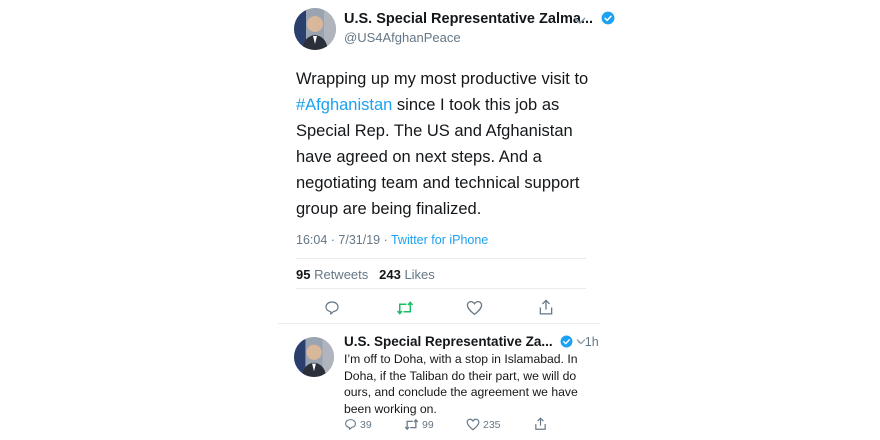 The image size is (880, 440). What do you see at coordinates (492, 424) in the screenshot?
I see `like-count: 235` at bounding box center [492, 424].